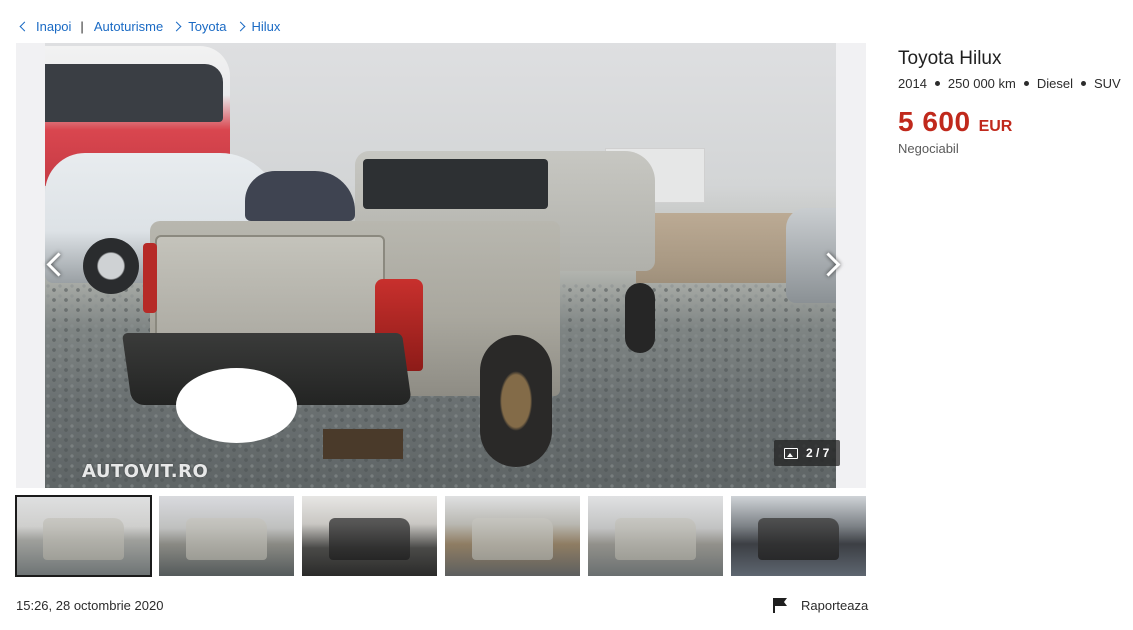 This screenshot has width=1133, height=630. Describe the element at coordinates (830, 265) in the screenshot. I see `next-photo-button` at that location.